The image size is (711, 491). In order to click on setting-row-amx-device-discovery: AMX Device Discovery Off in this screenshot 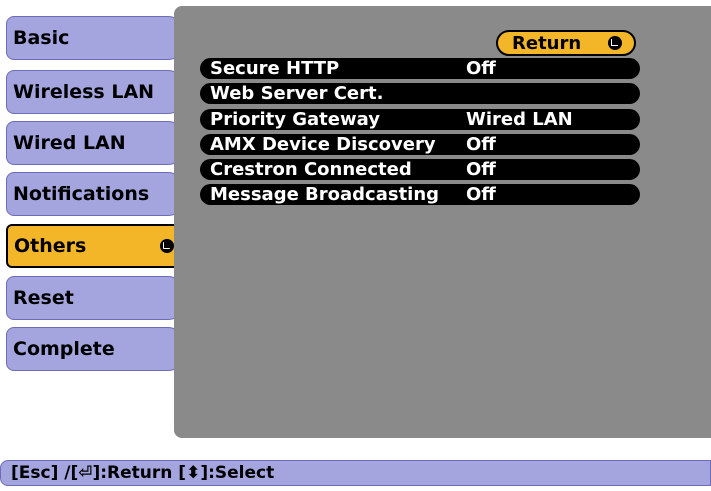, I will do `click(420, 144)`.